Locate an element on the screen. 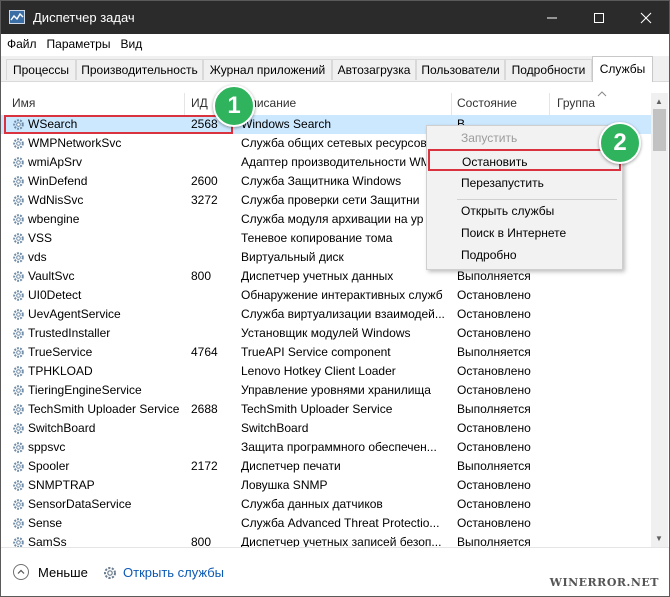  service-name: UI0Detect is located at coordinates (55, 295).